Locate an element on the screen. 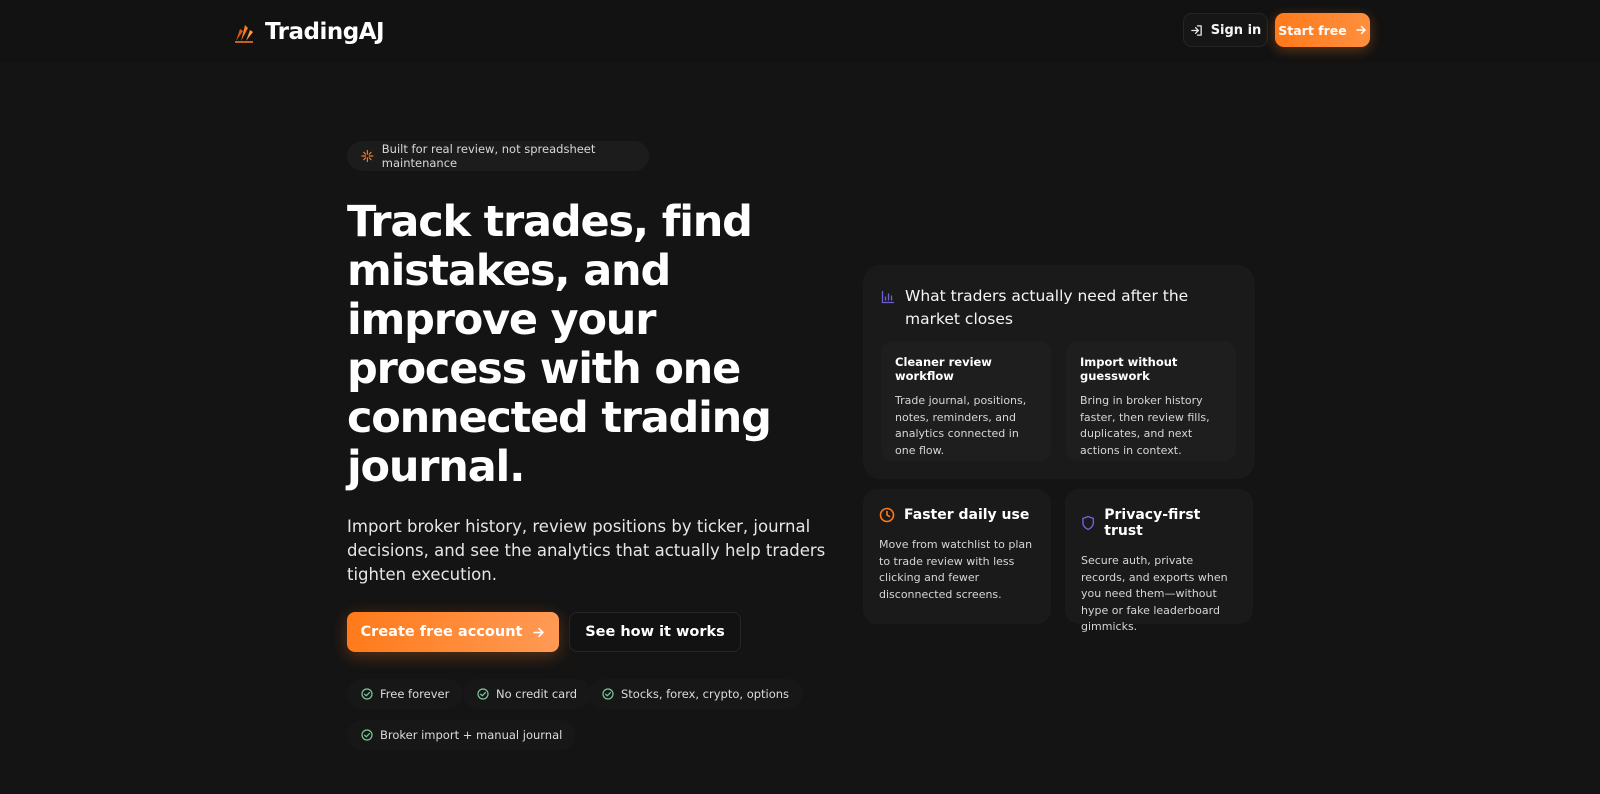 Image resolution: width=1600 pixels, height=794 pixels. feature-chip: Broker import + manual journal is located at coordinates (462, 735).